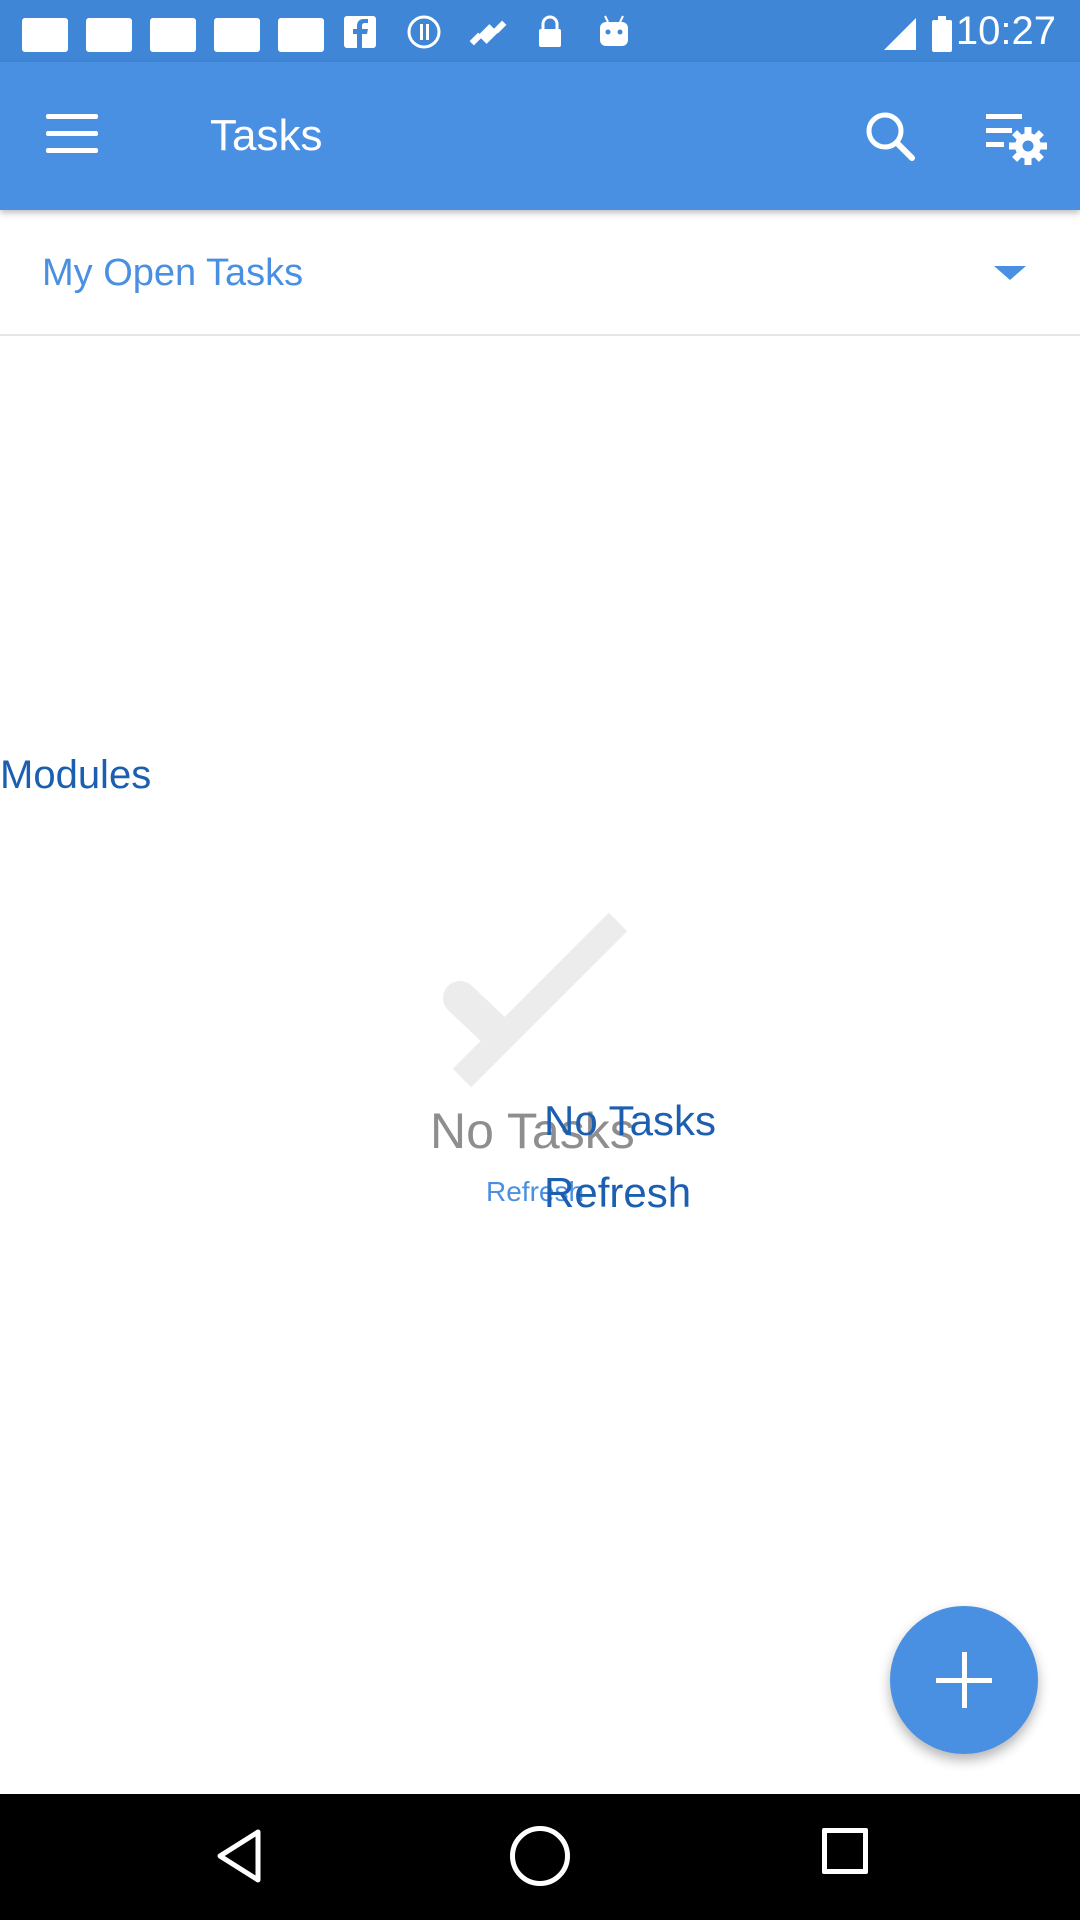 The width and height of the screenshot is (1080, 1920). I want to click on android-icon, so click(614, 32).